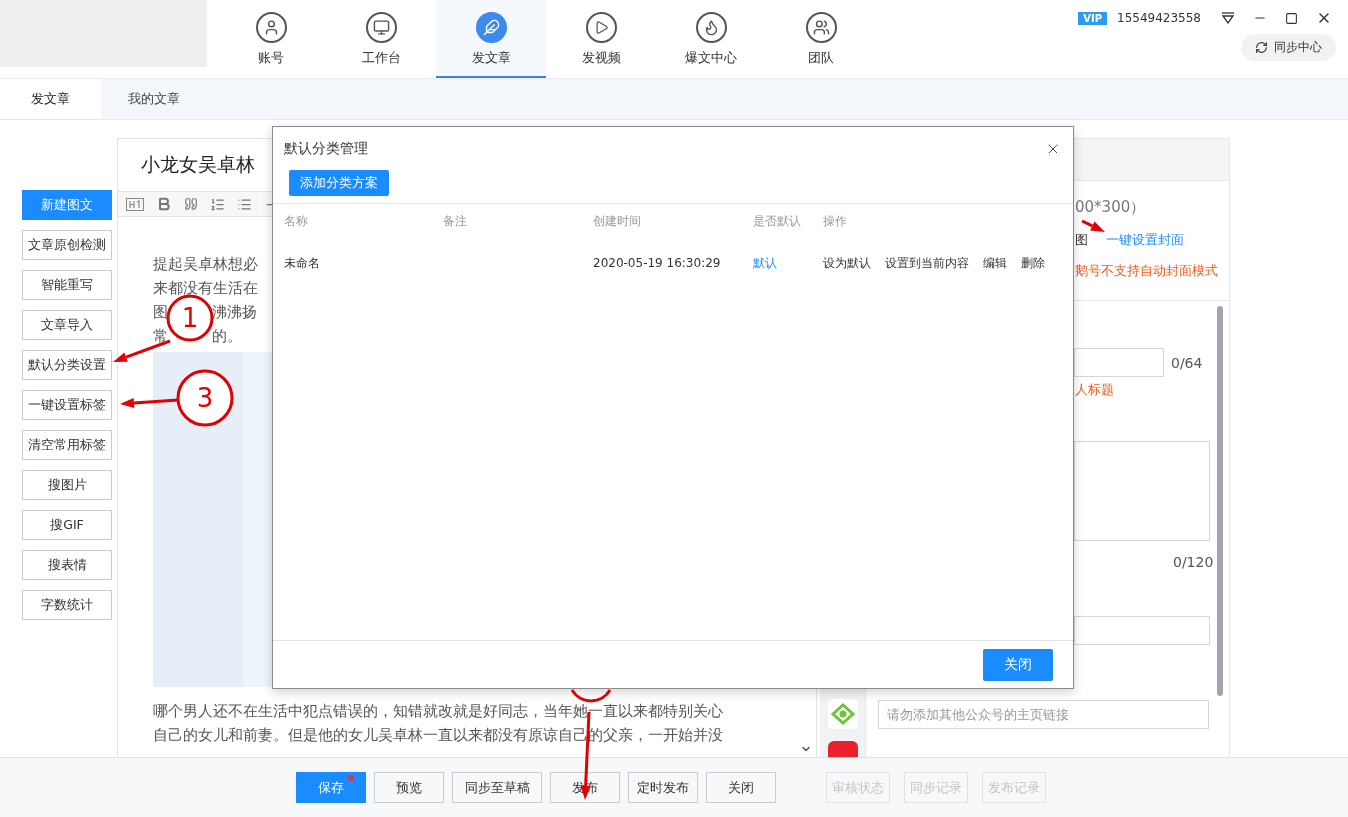  What do you see at coordinates (135, 204) in the screenshot?
I see `heading-icon` at bounding box center [135, 204].